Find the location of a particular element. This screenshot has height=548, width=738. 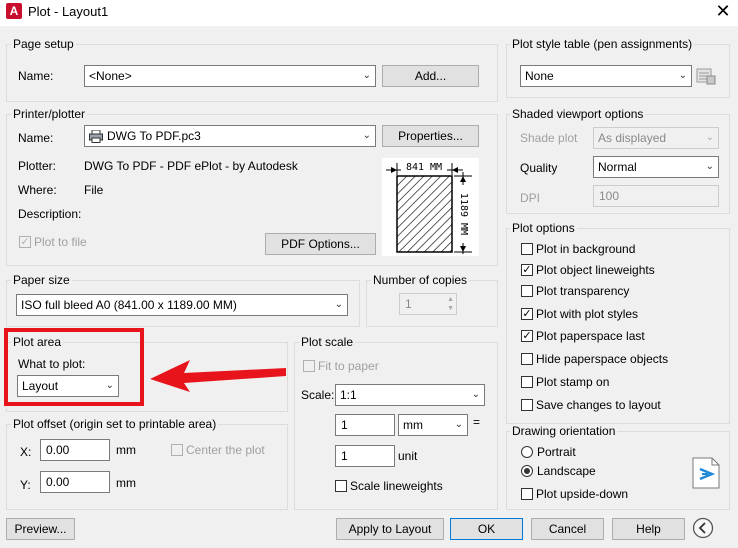

offset-y-unit: mm is located at coordinates (126, 483).